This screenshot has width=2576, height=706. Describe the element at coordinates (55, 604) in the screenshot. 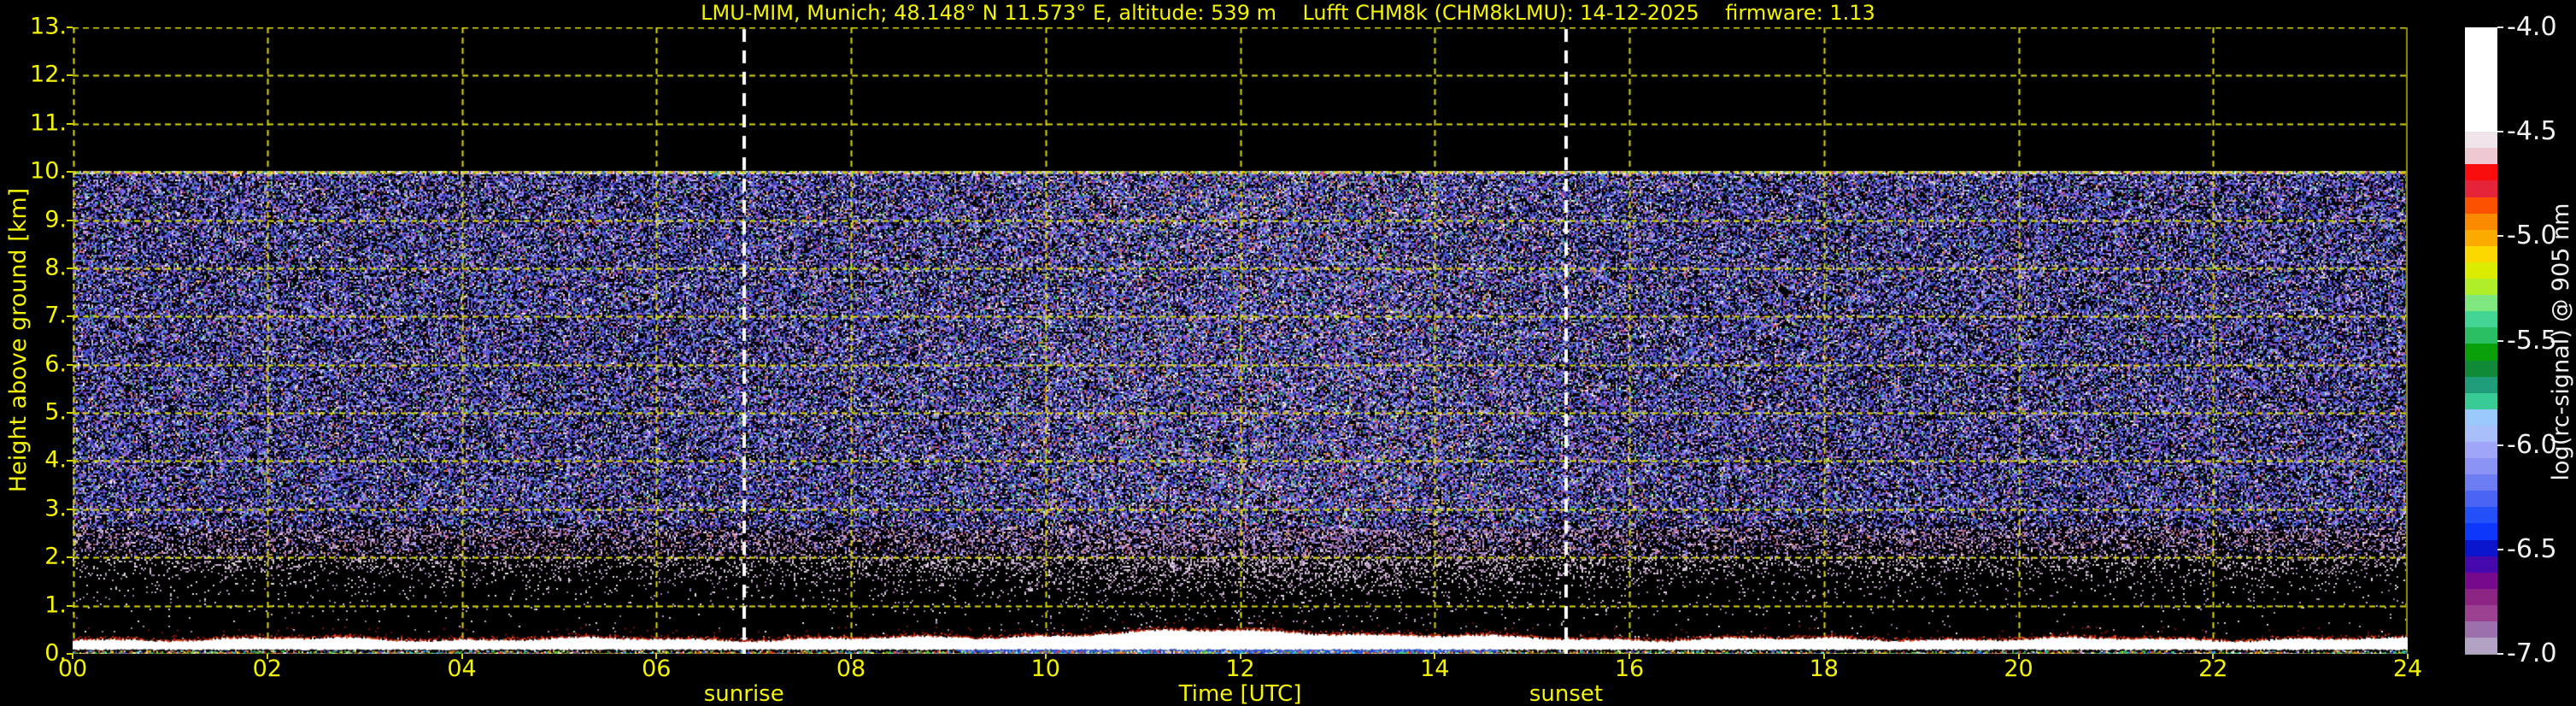

I see `y-tick-label: 1.` at that location.